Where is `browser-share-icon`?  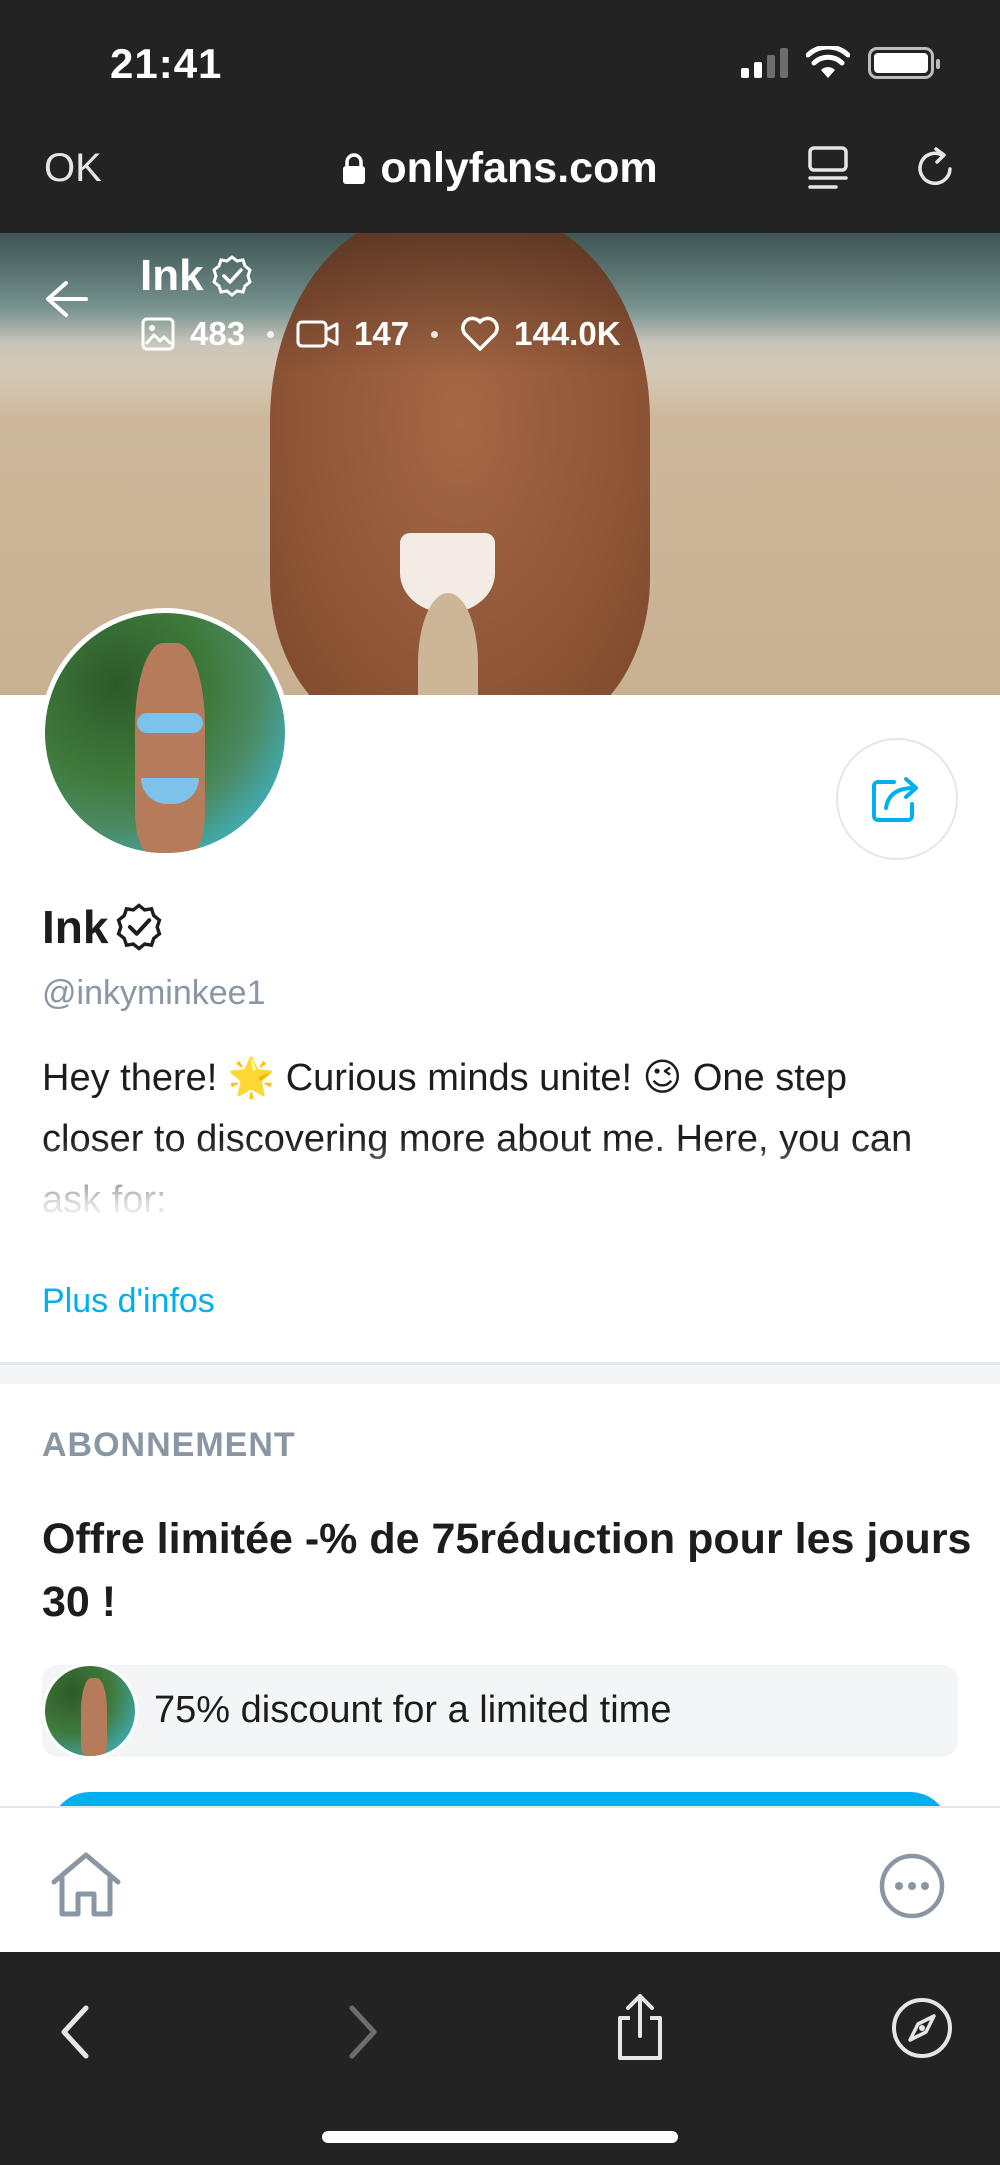 browser-share-icon is located at coordinates (640, 2028).